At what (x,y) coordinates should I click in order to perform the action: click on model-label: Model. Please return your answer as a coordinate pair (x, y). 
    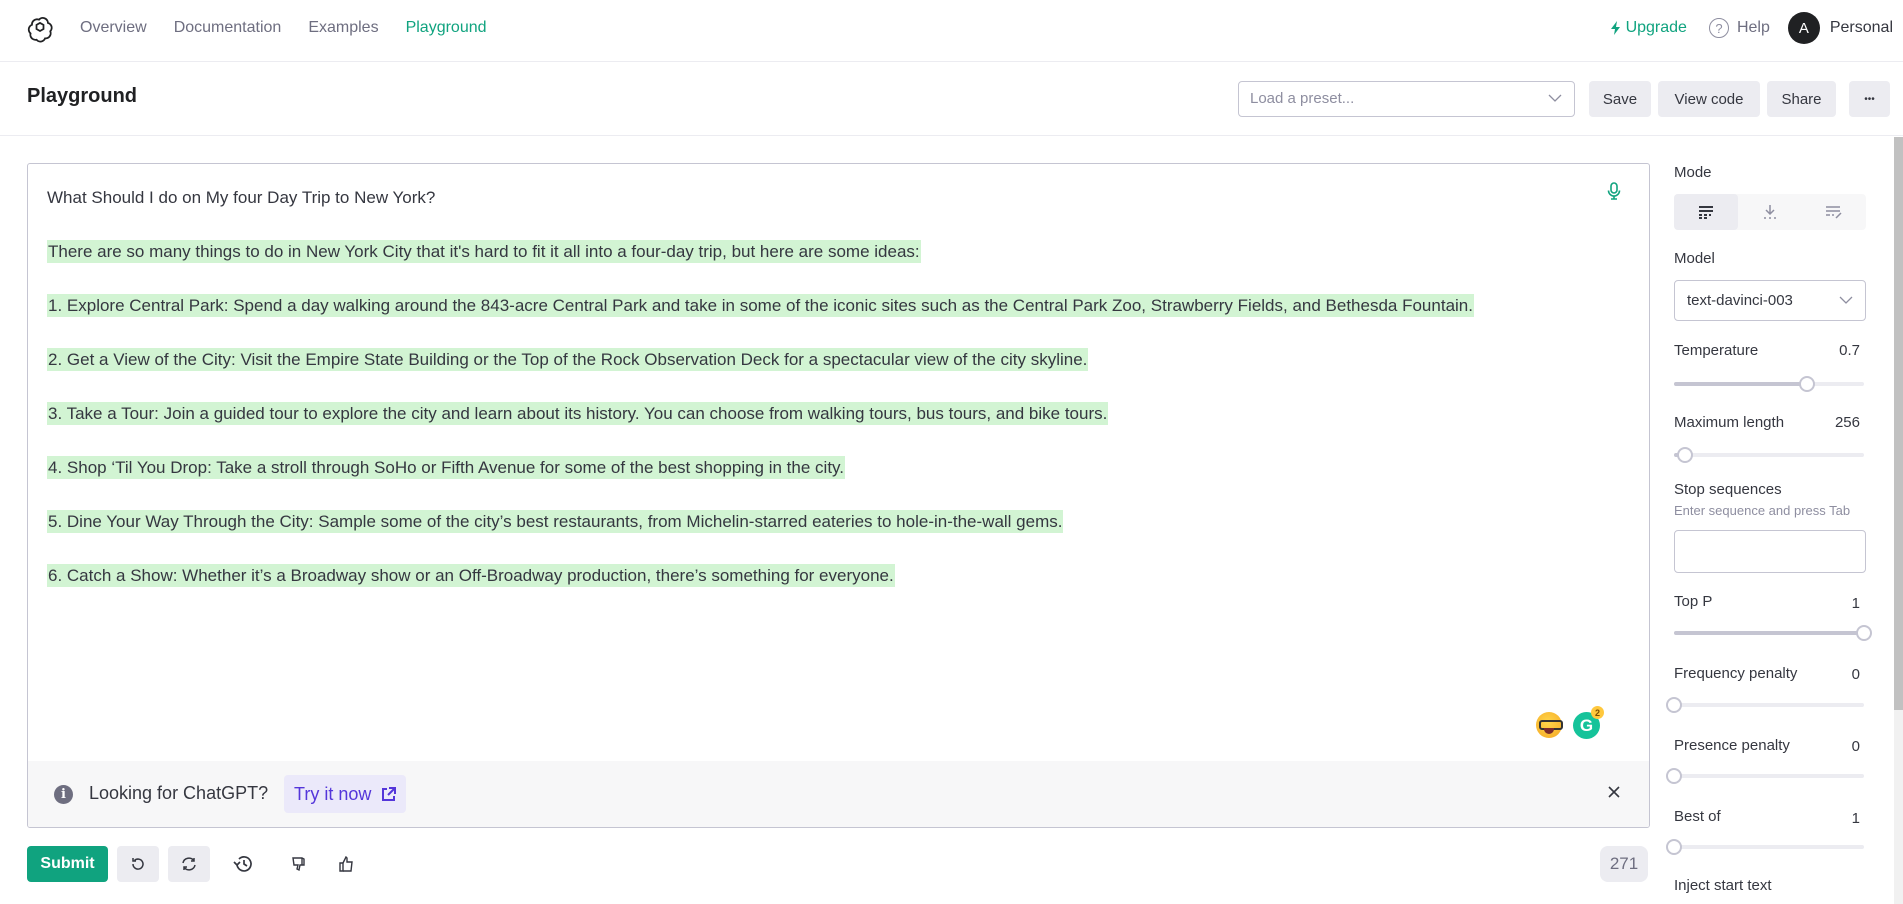
    Looking at the image, I should click on (1694, 258).